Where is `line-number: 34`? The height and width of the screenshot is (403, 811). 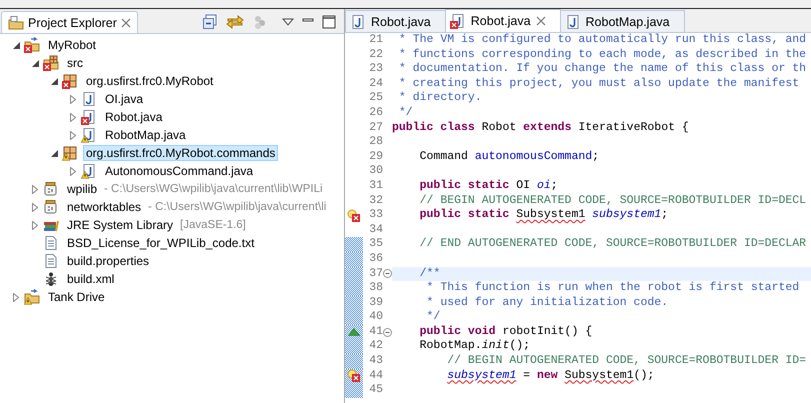
line-number: 34 is located at coordinates (375, 230).